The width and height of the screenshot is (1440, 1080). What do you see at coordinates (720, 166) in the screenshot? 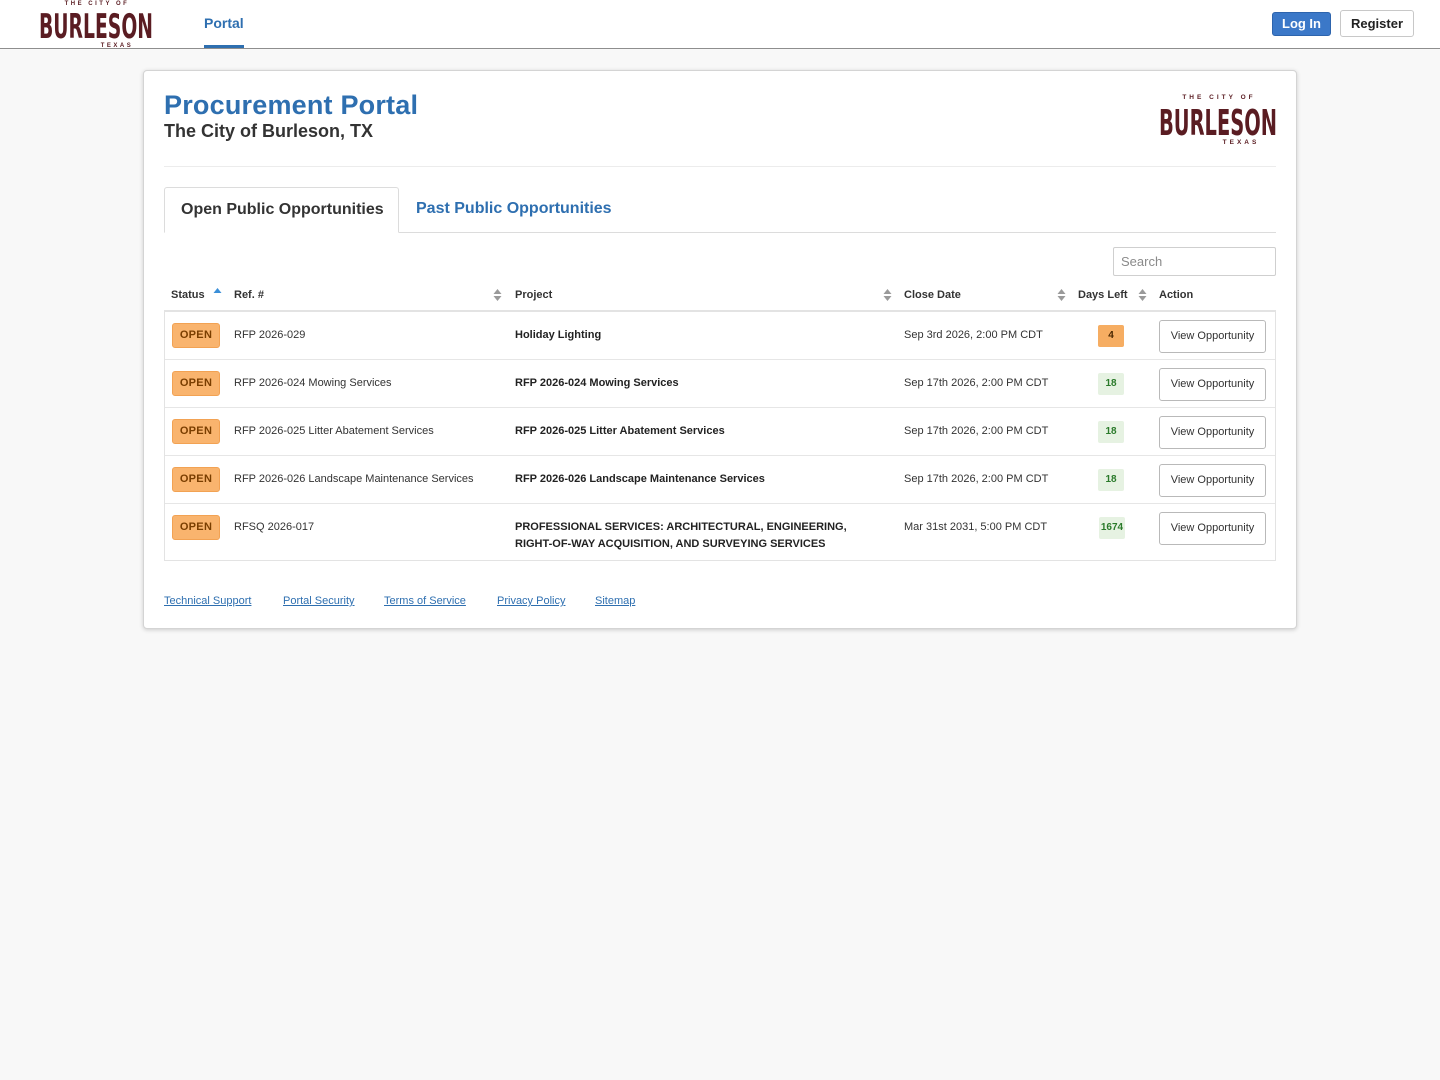
I see `header-divider` at bounding box center [720, 166].